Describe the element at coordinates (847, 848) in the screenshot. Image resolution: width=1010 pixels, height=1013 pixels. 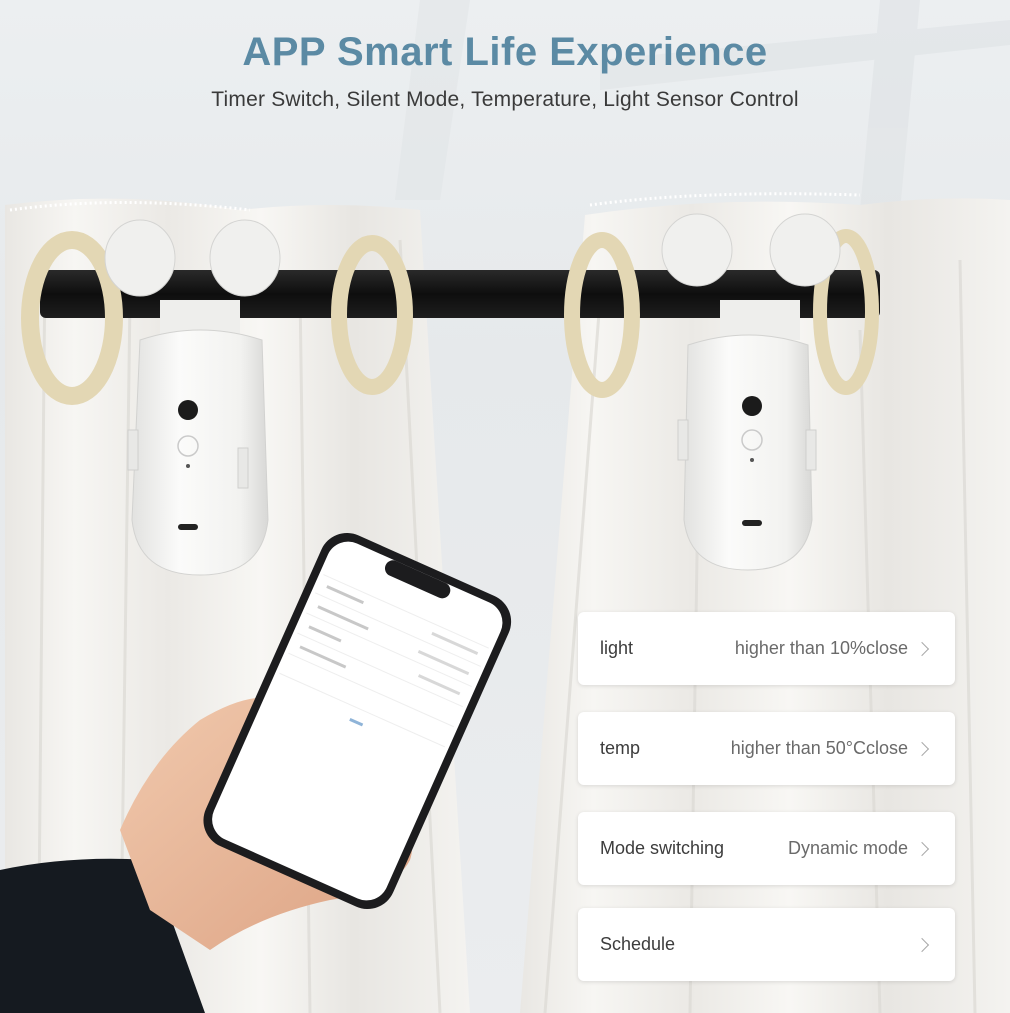
I see `setting-value: Dynamic mode` at that location.